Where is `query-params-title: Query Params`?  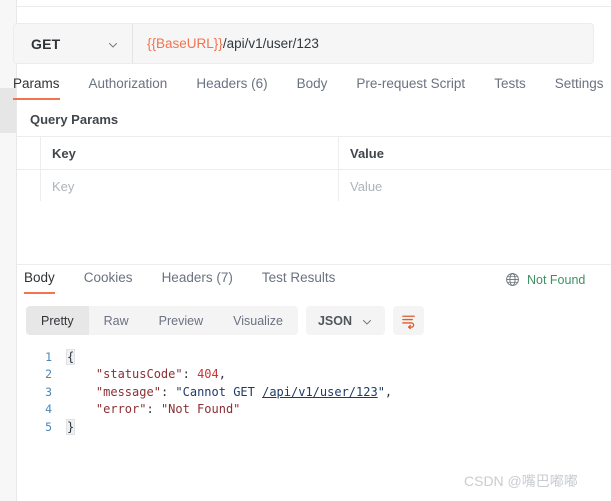
query-params-title: Query Params is located at coordinates (74, 119).